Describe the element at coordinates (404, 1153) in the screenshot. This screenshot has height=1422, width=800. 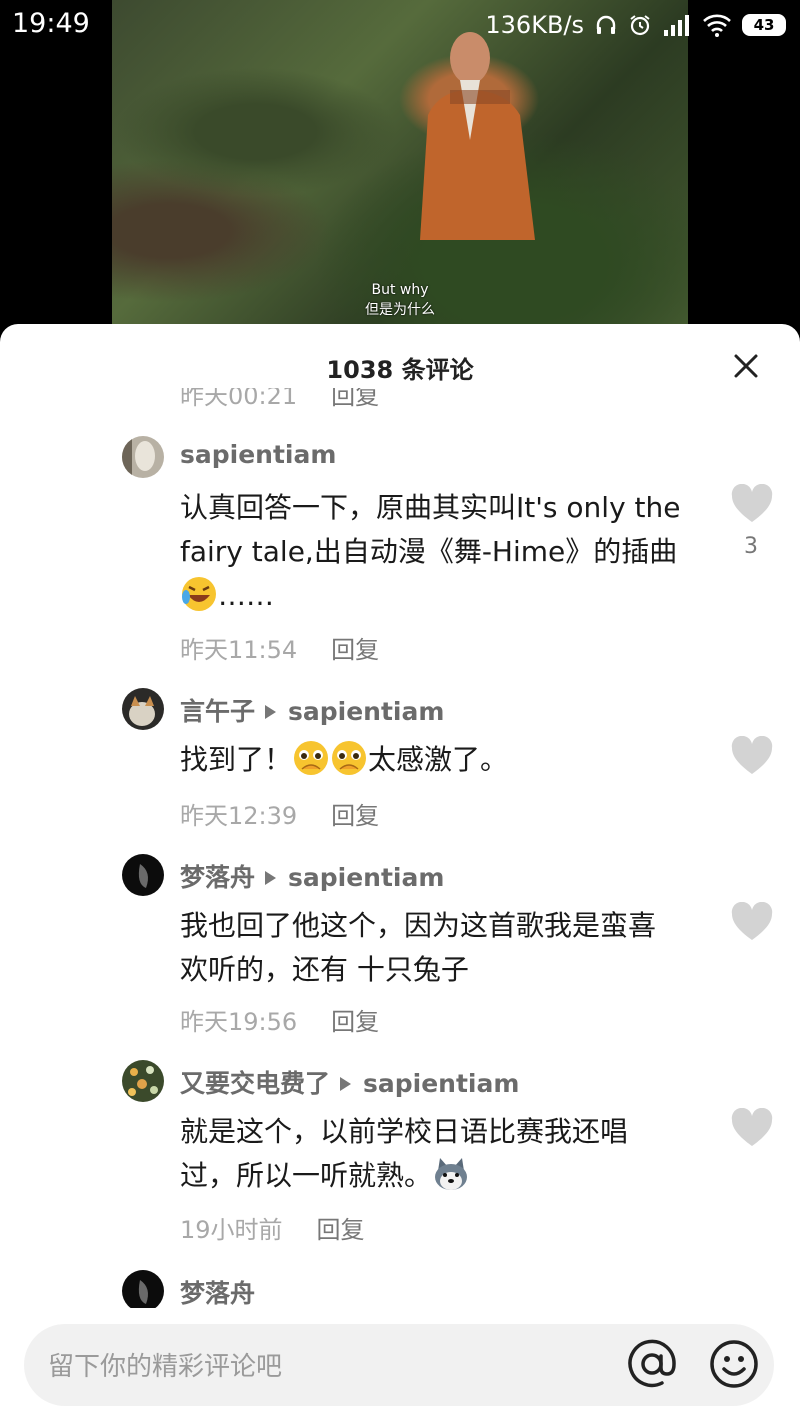
I see `comment-text: 就是这个，以前学校日语比赛我还唱 过，所以一听就熟。` at that location.